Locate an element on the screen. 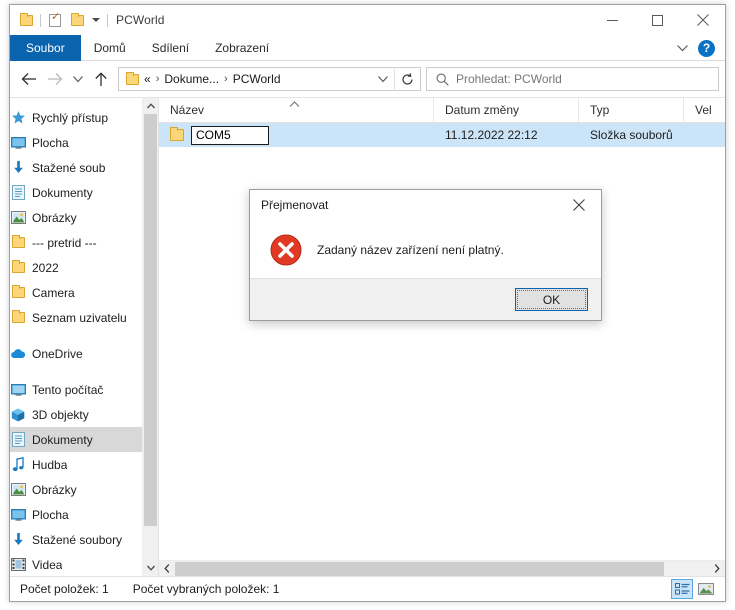  sidebar-item-label: 3D objekty is located at coordinates (60, 414).